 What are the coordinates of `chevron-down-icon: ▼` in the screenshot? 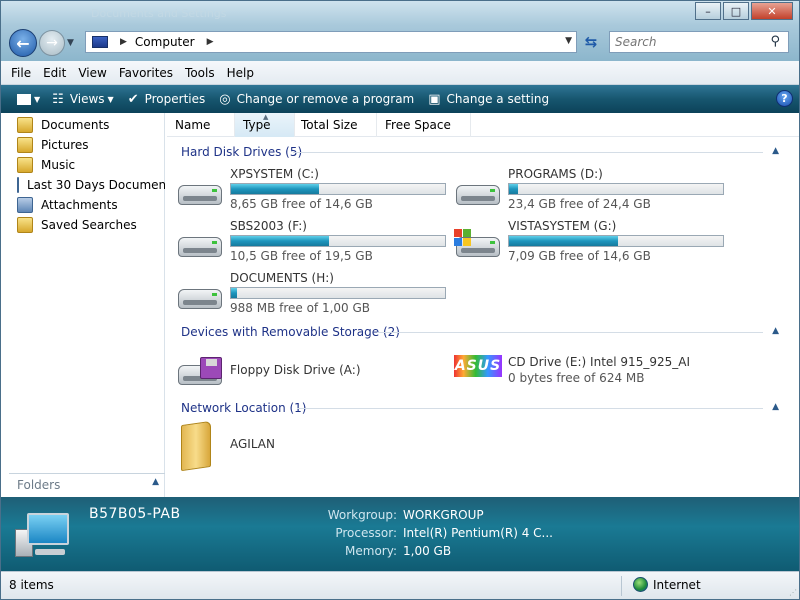 It's located at (110, 99).